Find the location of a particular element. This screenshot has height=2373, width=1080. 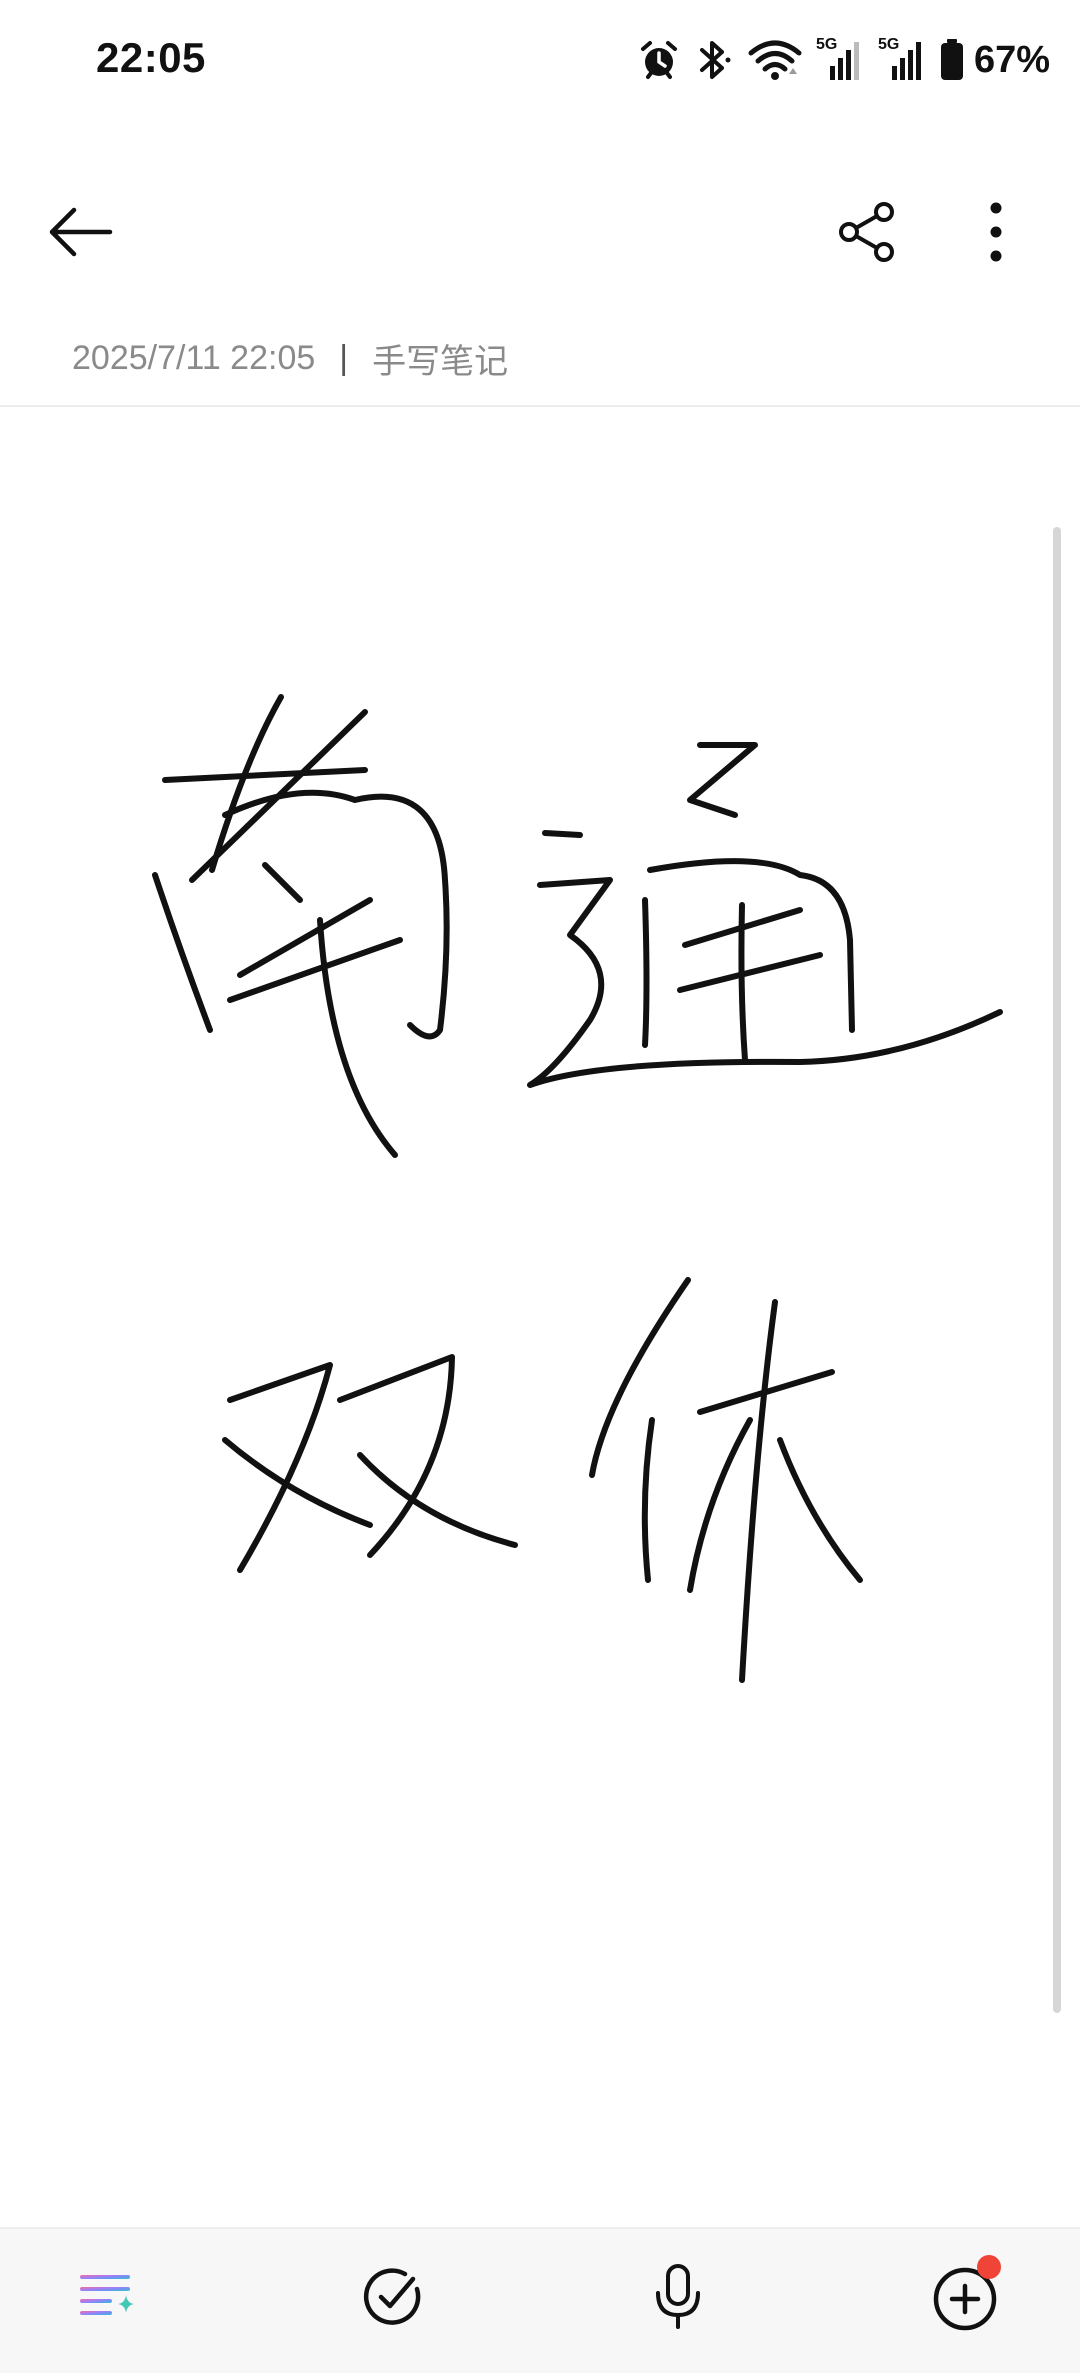

vertical-scrollbar is located at coordinates (1057, 1270).